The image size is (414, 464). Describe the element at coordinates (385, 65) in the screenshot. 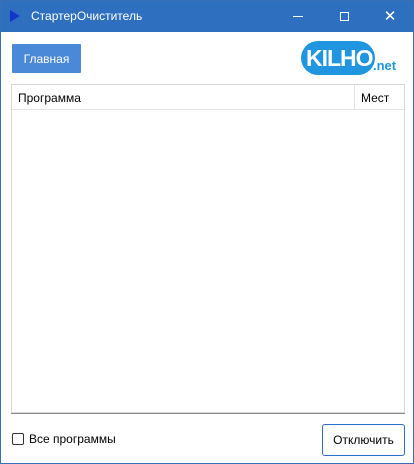

I see `logo-suffix: .net` at that location.